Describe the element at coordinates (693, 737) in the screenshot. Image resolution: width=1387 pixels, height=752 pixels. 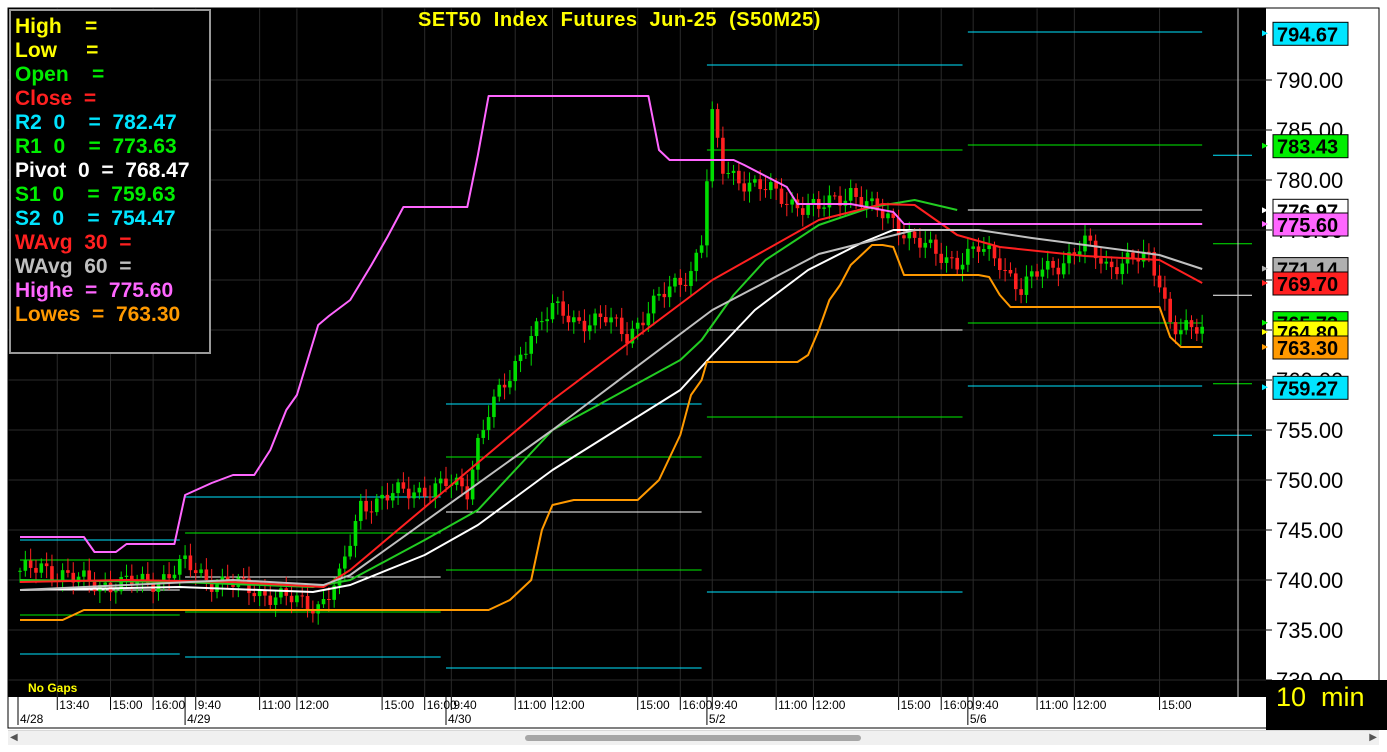
I see `horizontal-scrollbar: ◀ ▶` at that location.